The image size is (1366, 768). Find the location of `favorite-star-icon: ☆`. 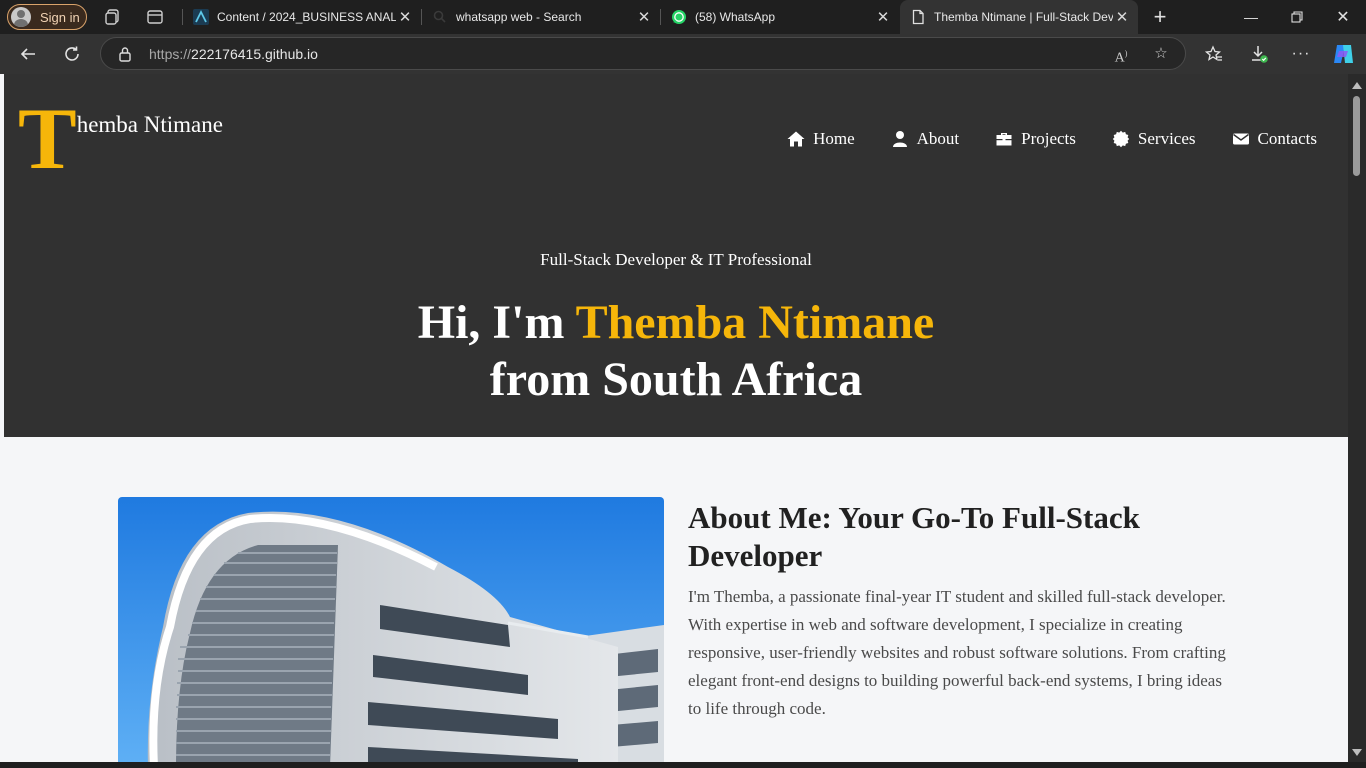

favorite-star-icon: ☆ is located at coordinates (1161, 54).